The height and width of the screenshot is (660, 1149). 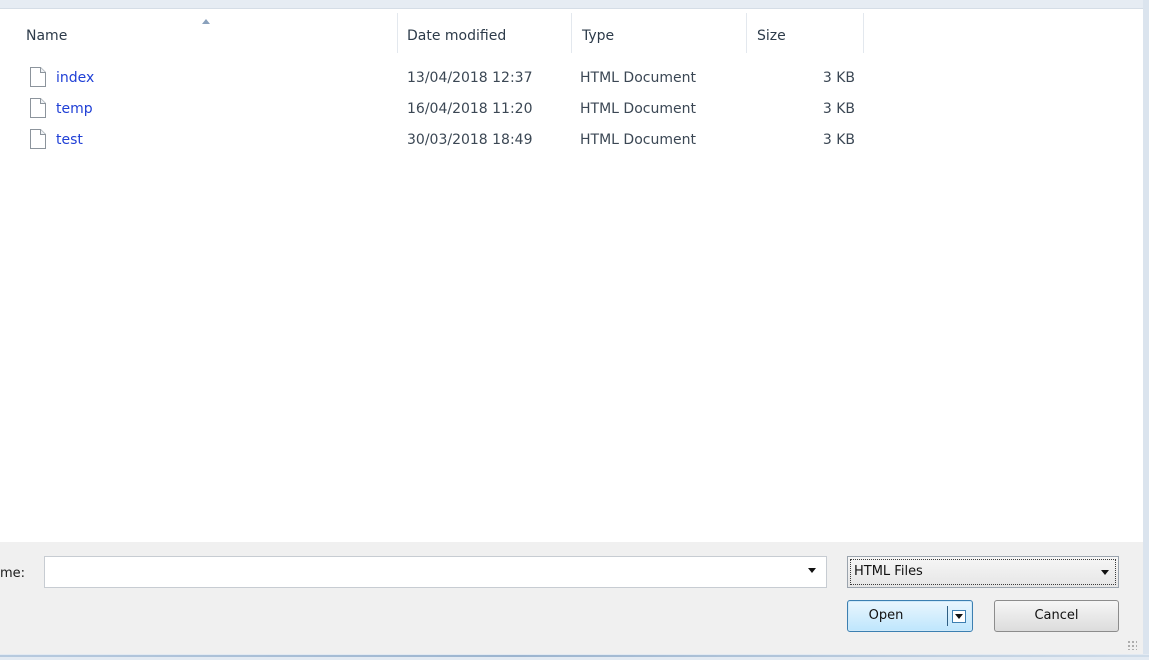 I want to click on dialog-right-edge, so click(x=1146, y=330).